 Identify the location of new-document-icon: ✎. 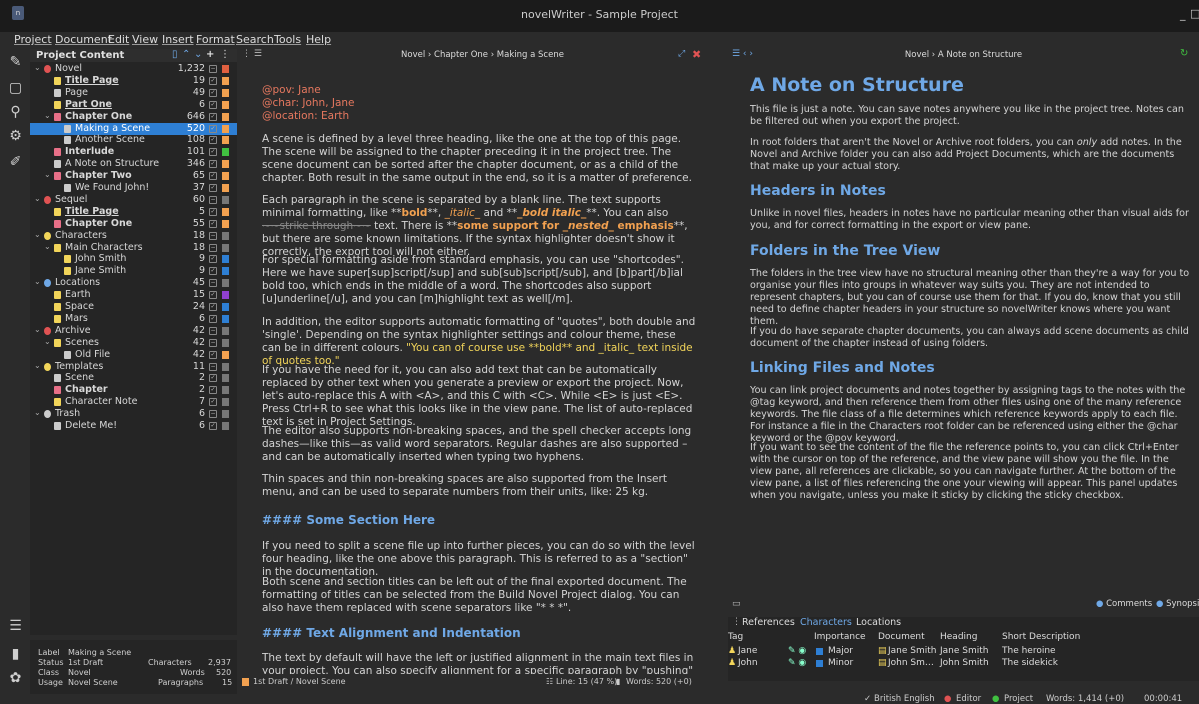
(15, 62).